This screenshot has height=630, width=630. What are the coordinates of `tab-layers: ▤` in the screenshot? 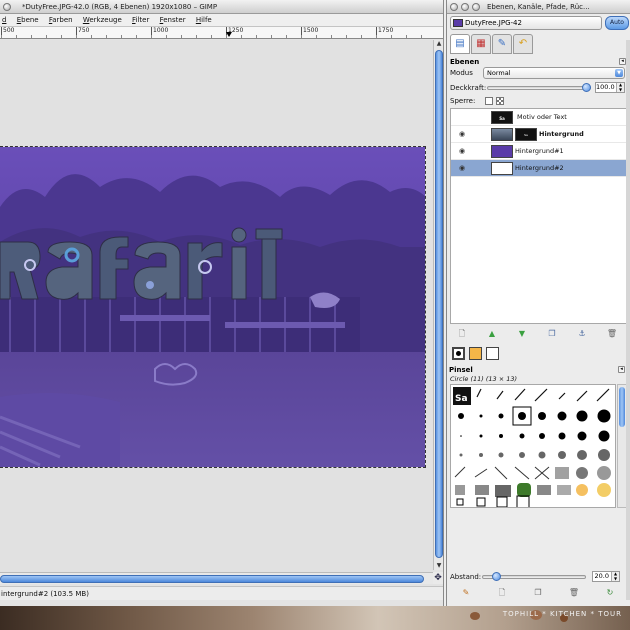 It's located at (460, 44).